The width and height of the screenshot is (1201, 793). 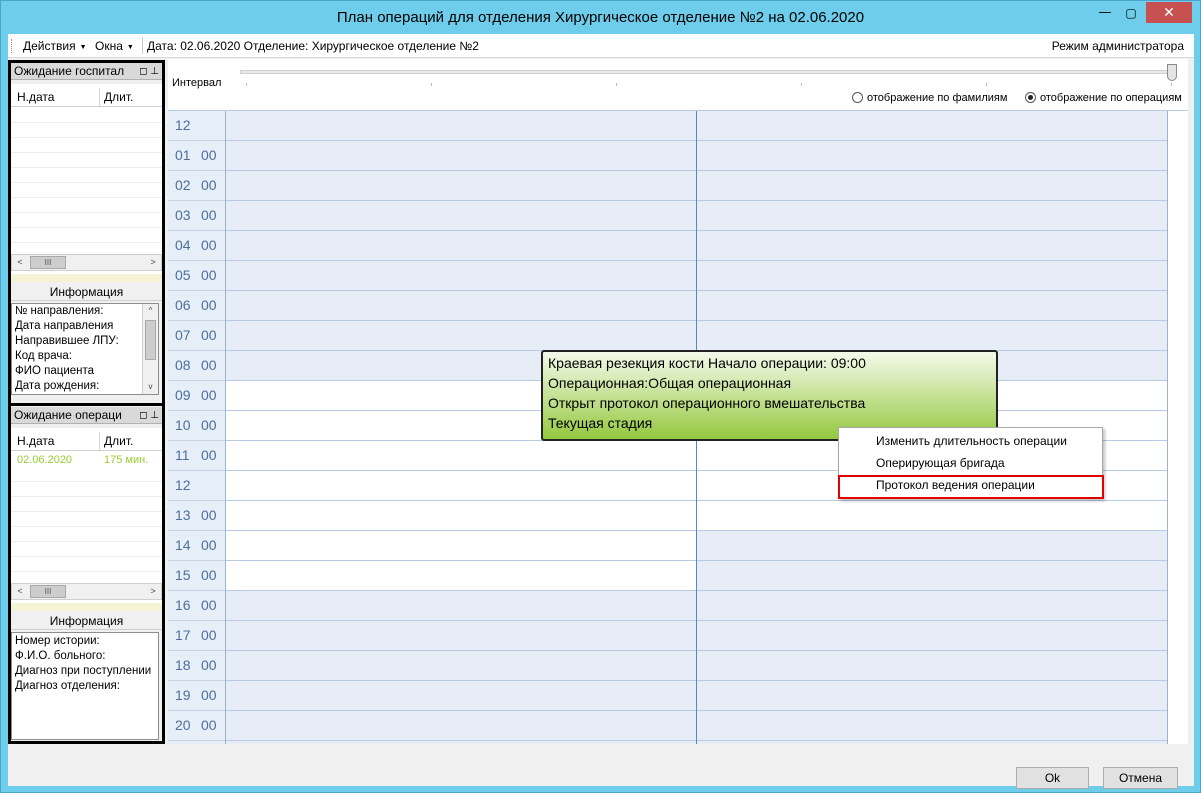 I want to click on maximize-button: ▢, so click(x=1131, y=12).